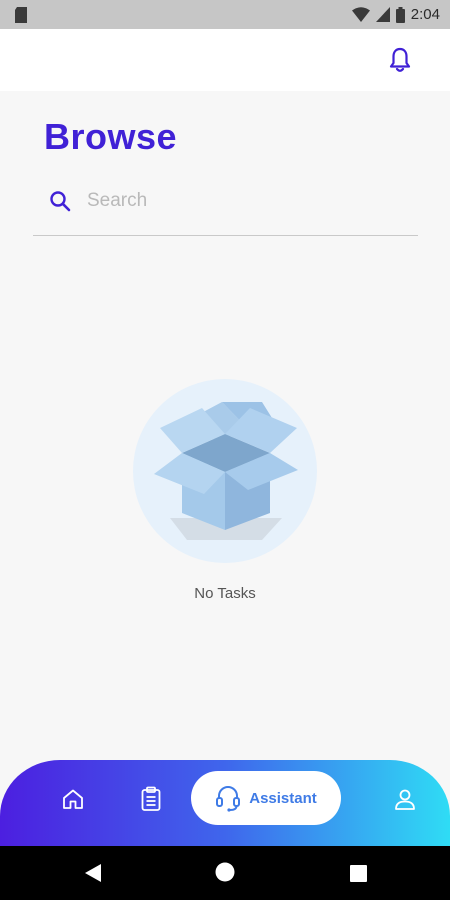 This screenshot has height=900, width=450. I want to click on system-back-button, so click(93, 875).